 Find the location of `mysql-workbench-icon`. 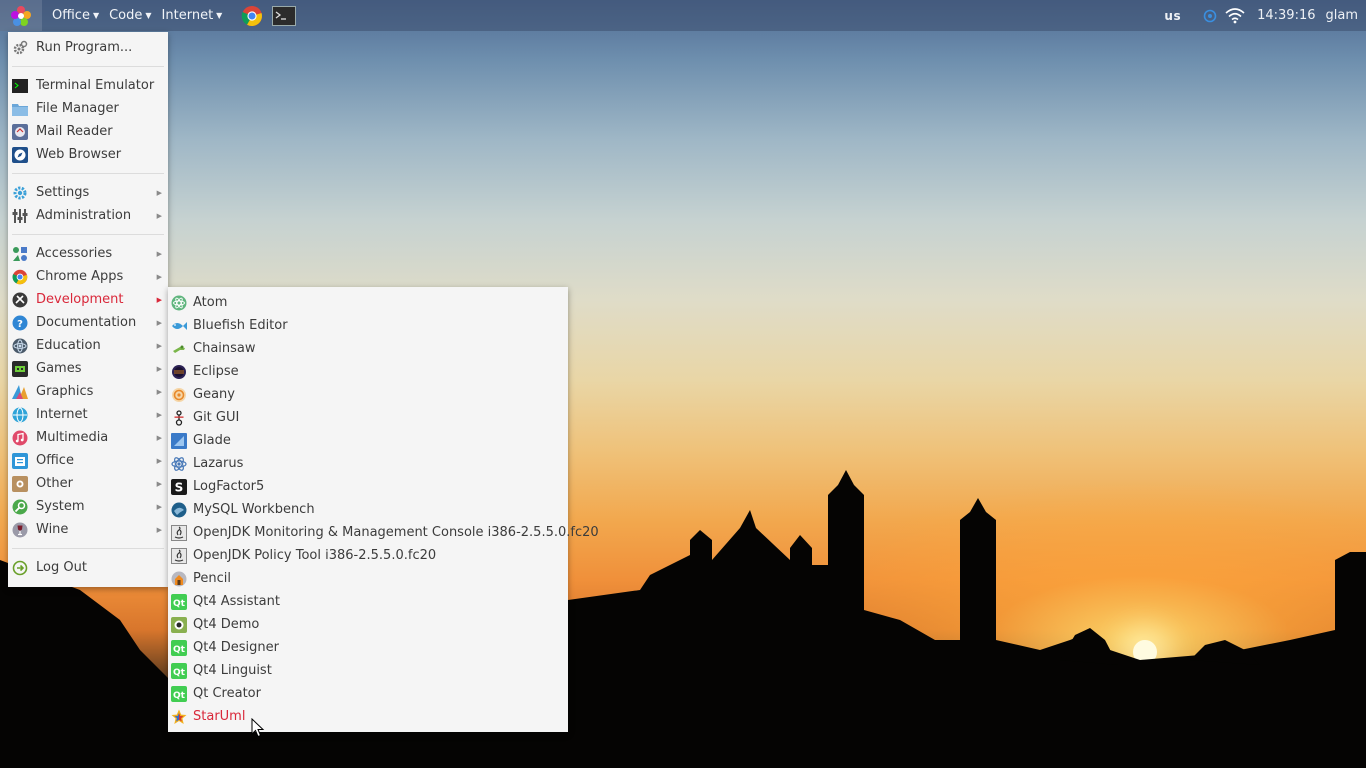

mysql-workbench-icon is located at coordinates (179, 510).